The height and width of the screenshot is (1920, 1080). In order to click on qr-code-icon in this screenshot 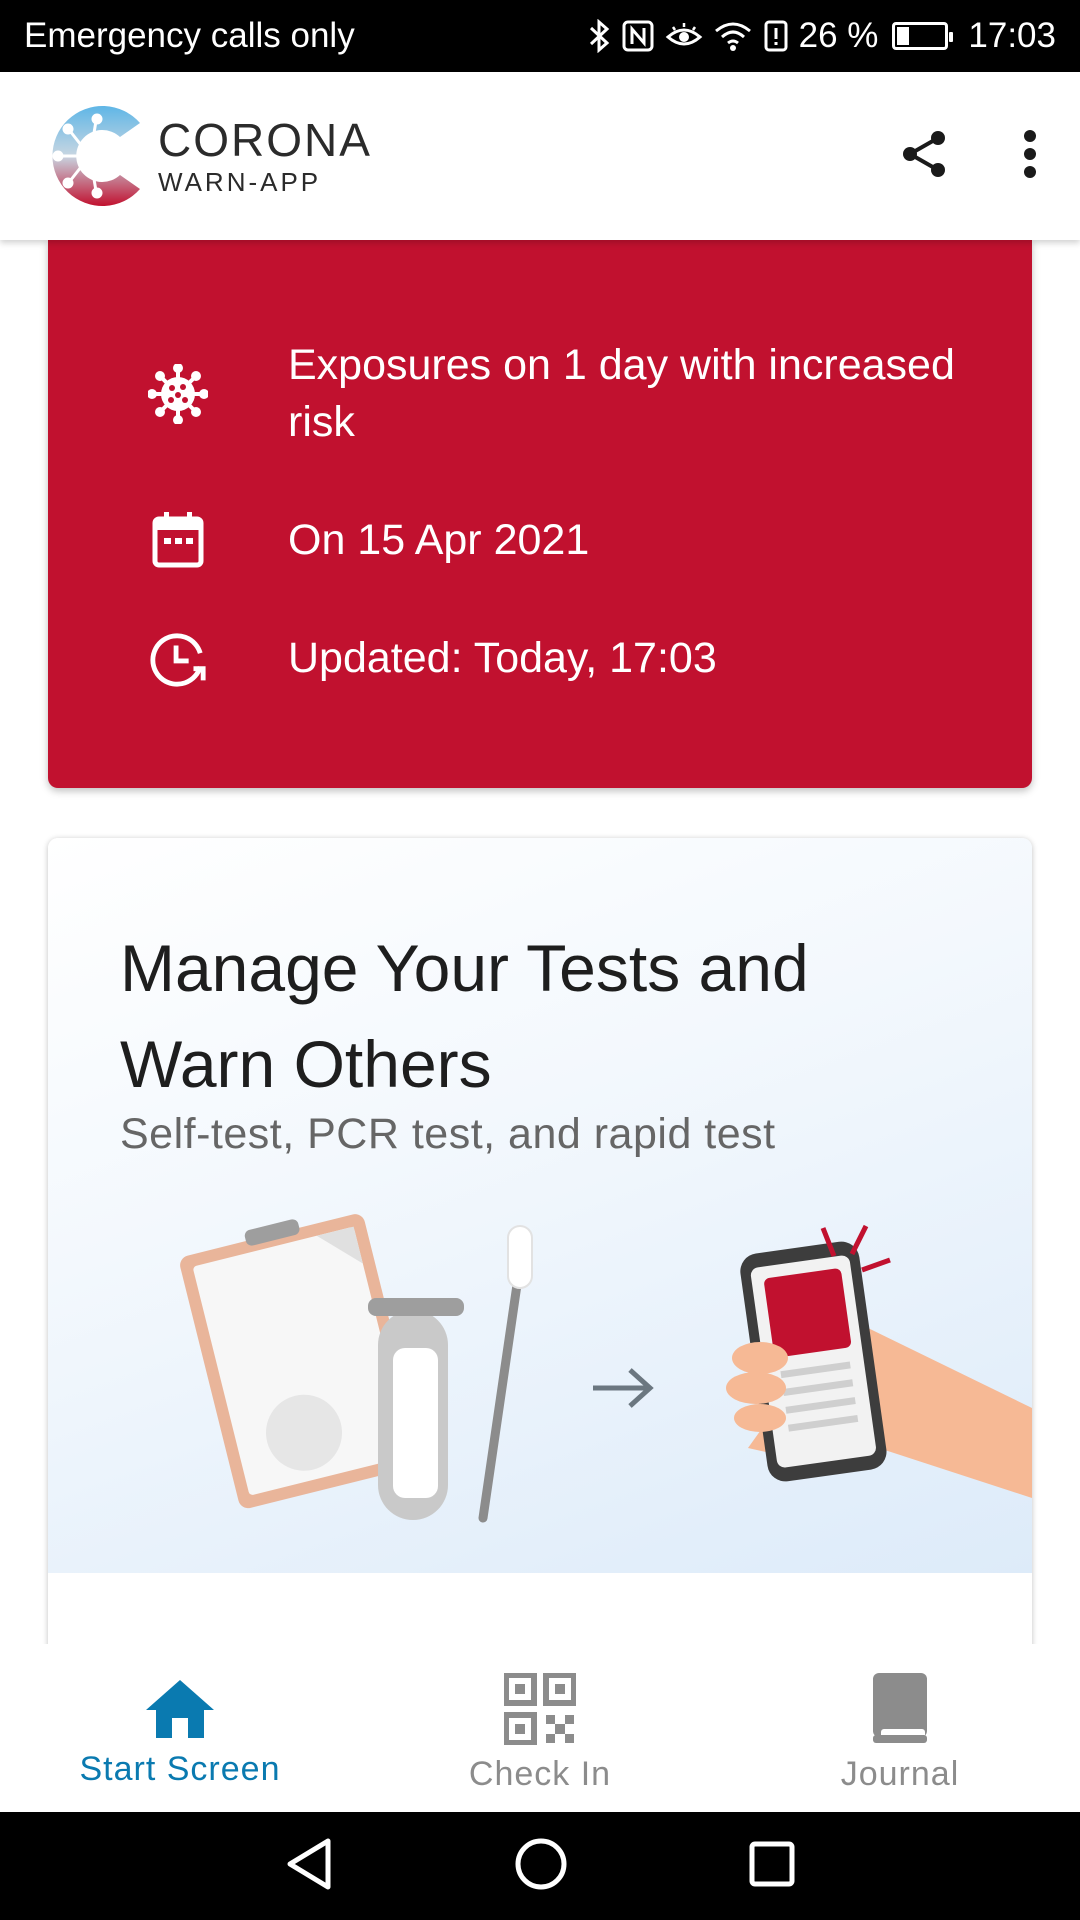, I will do `click(540, 1708)`.